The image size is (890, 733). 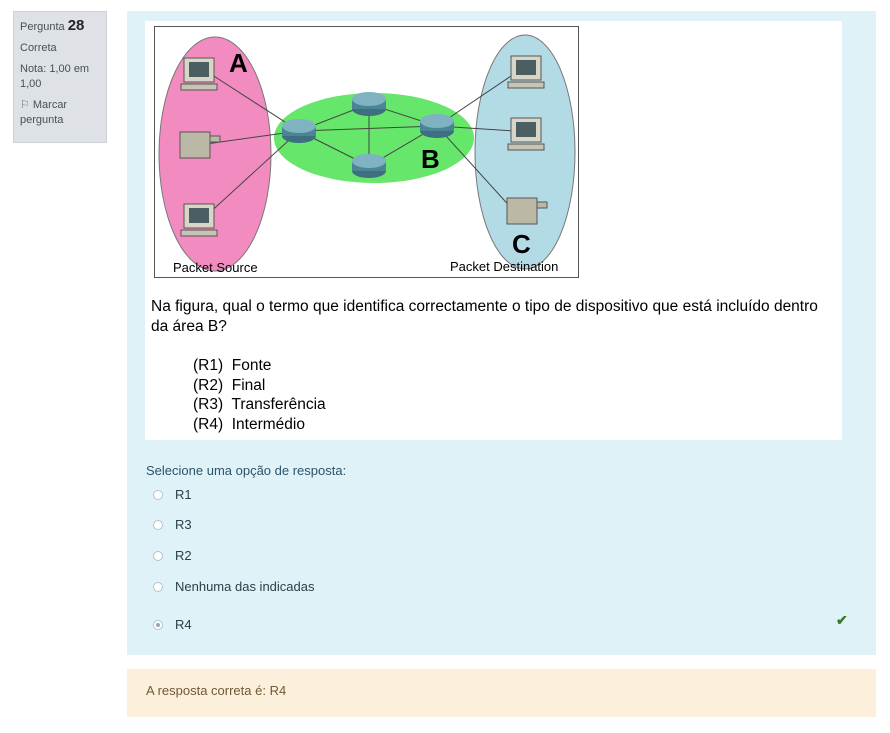 What do you see at coordinates (245, 586) in the screenshot?
I see `answer-option-label: Nenhuma das indicadas` at bounding box center [245, 586].